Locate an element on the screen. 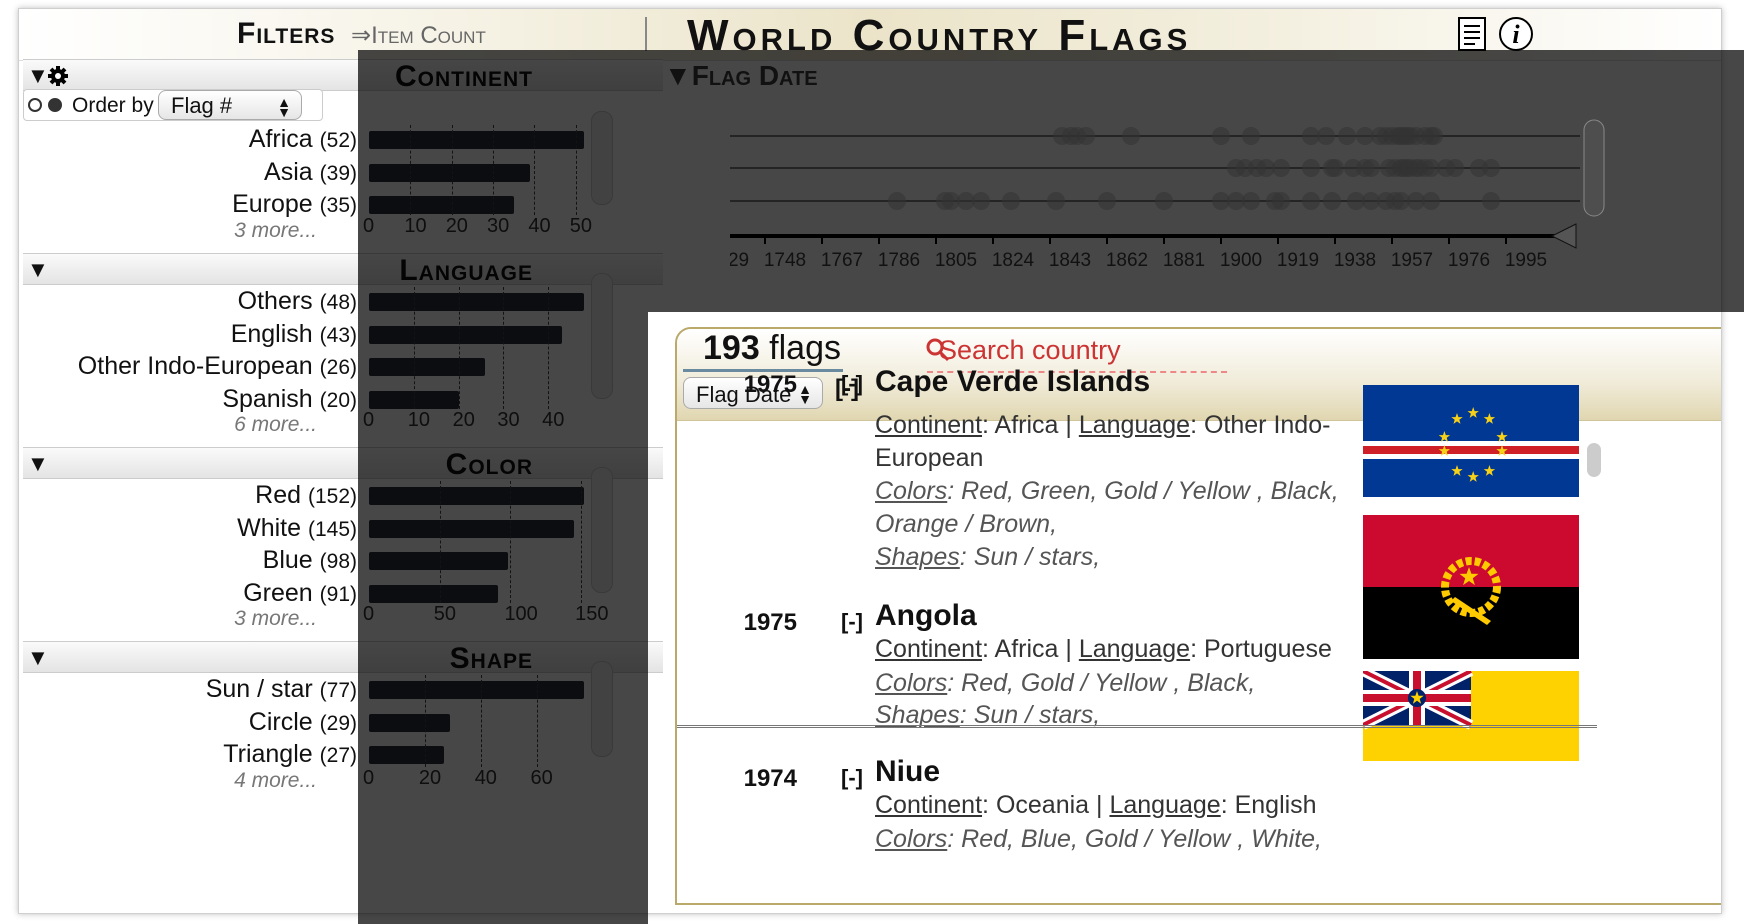 The image size is (1744, 924). timeline-tick-label: 1748 is located at coordinates (785, 260).